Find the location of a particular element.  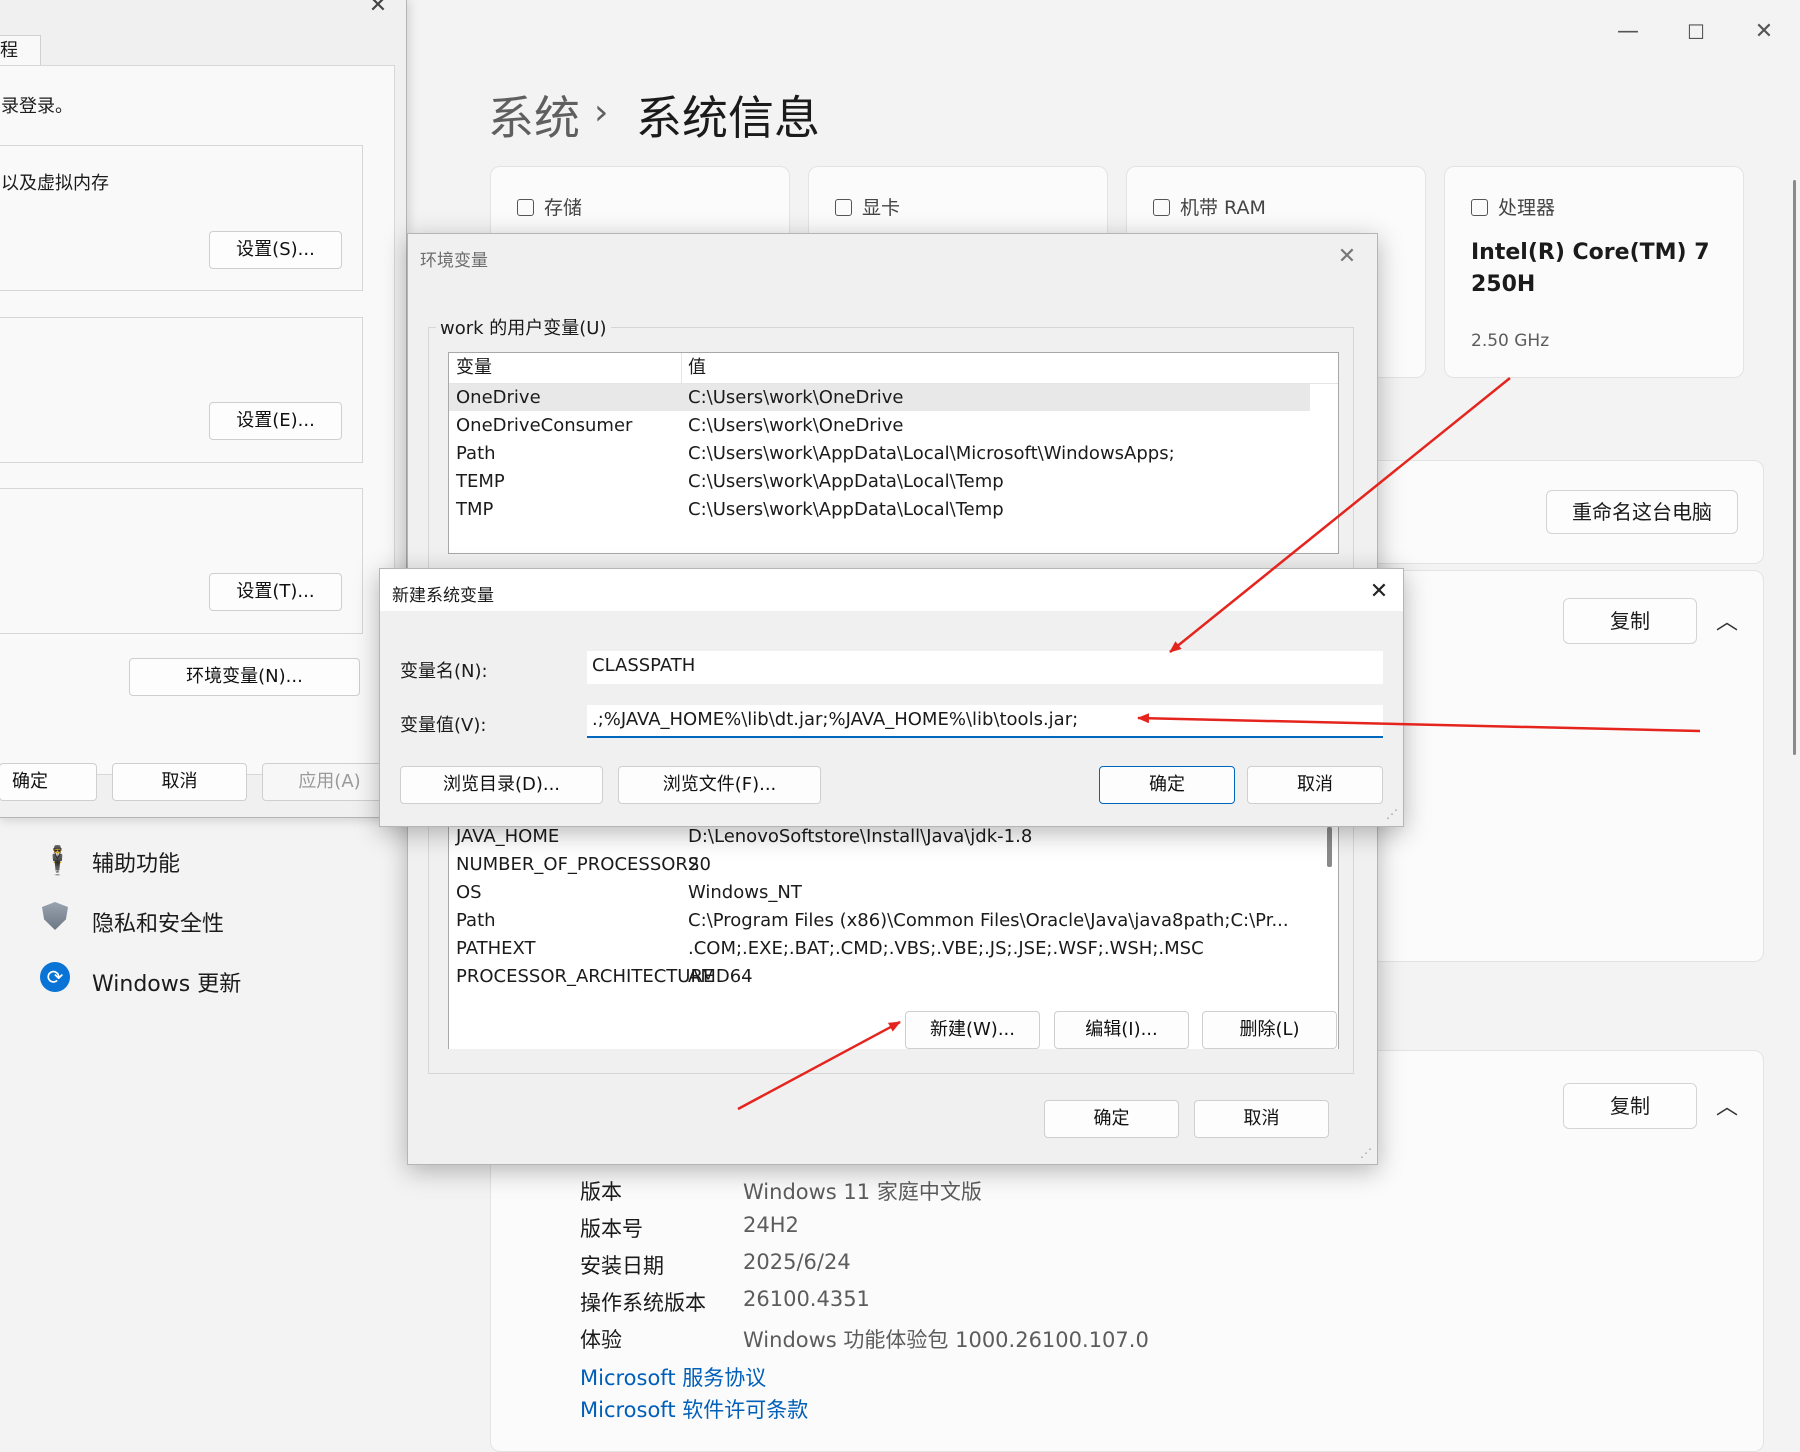

arrow-to-new-button is located at coordinates (819, 1065).